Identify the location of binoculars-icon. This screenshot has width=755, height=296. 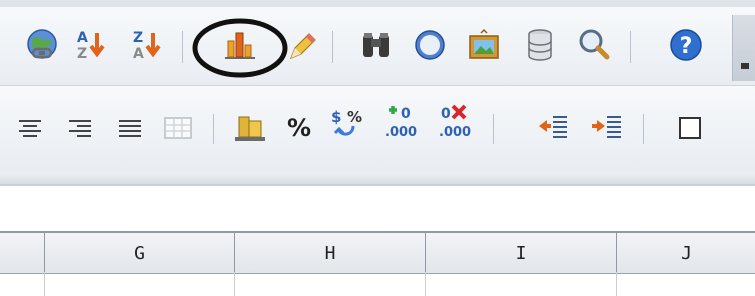
(376, 45).